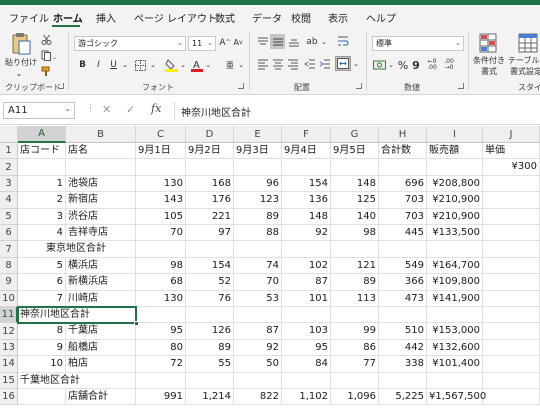 The width and height of the screenshot is (540, 417). Describe the element at coordinates (355, 233) in the screenshot. I see `cell-g6: 98` at that location.